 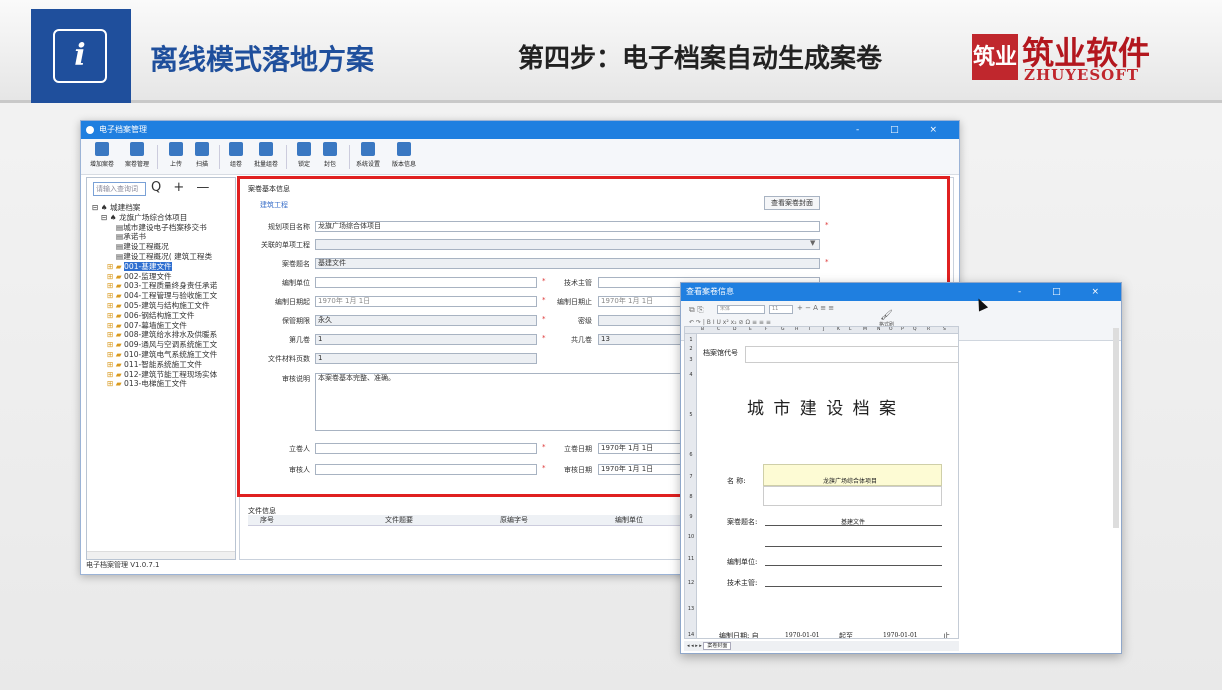 What do you see at coordinates (823, 329) in the screenshot?
I see `column-letter: J` at bounding box center [823, 329].